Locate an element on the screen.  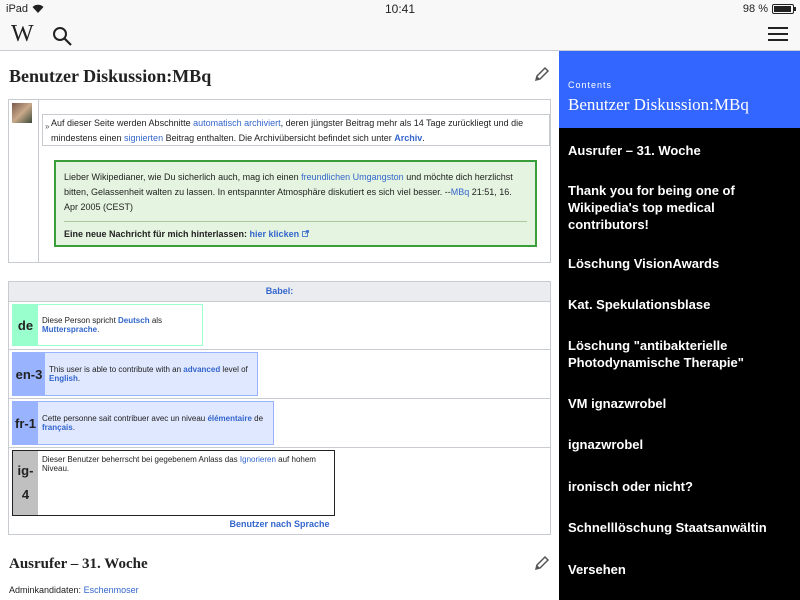
link-babel: Babel: is located at coordinates (280, 291).